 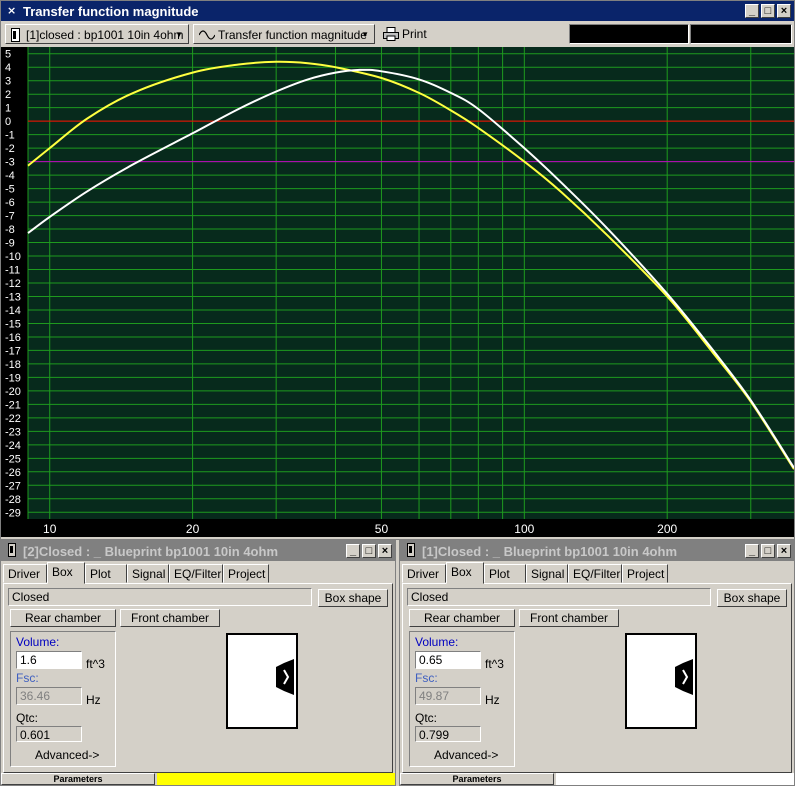 What do you see at coordinates (667, 529) in the screenshot?
I see `x-tick-label: 200` at bounding box center [667, 529].